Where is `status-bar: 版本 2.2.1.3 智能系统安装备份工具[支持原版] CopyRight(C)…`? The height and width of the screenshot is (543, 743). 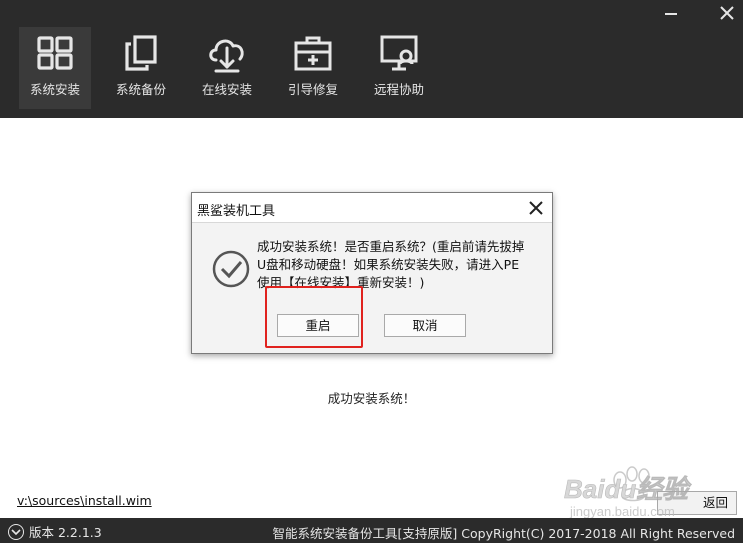
status-bar: 版本 2.2.1.3 智能系统安装备份工具[支持原版] CopyRight(C)… is located at coordinates (371, 530).